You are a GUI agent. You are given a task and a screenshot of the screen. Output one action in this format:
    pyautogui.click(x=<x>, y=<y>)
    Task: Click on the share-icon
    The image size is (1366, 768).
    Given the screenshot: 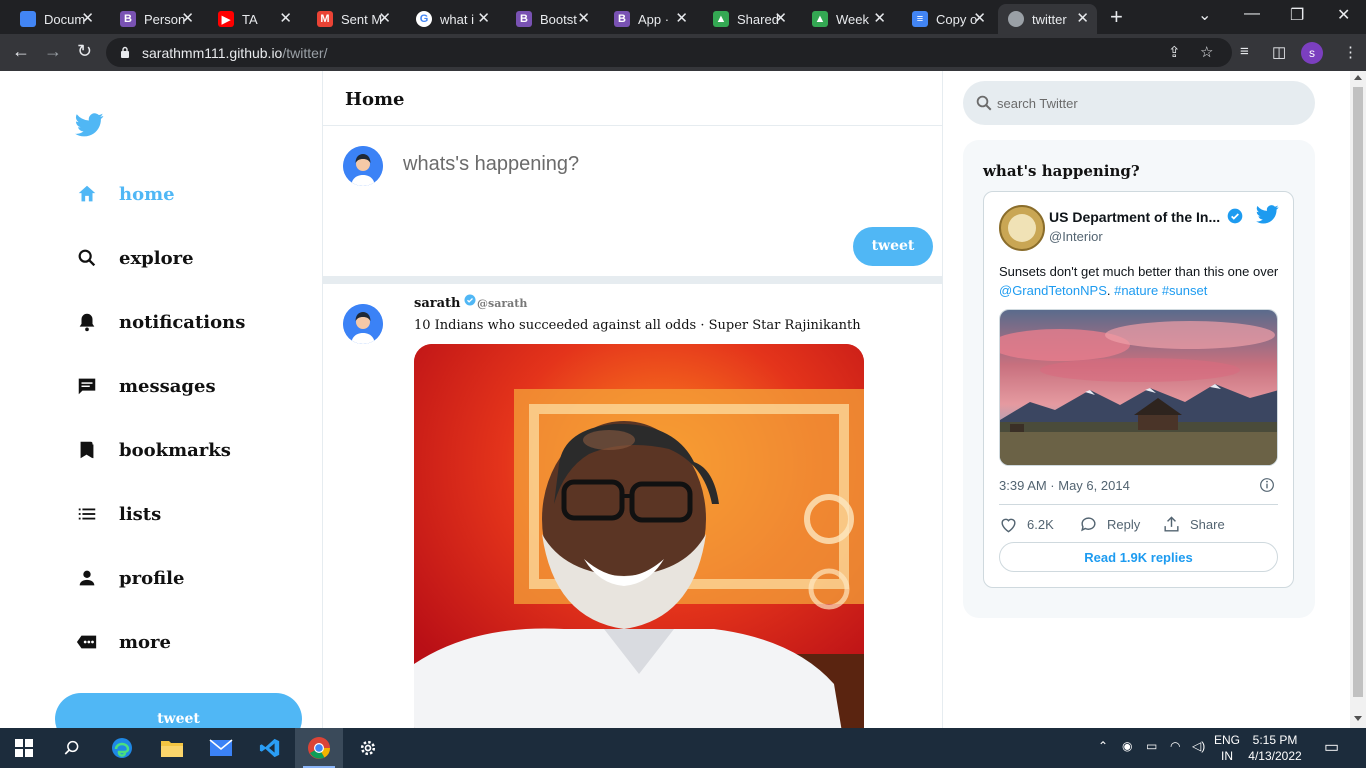 What is the action you would take?
    pyautogui.click(x=1171, y=524)
    